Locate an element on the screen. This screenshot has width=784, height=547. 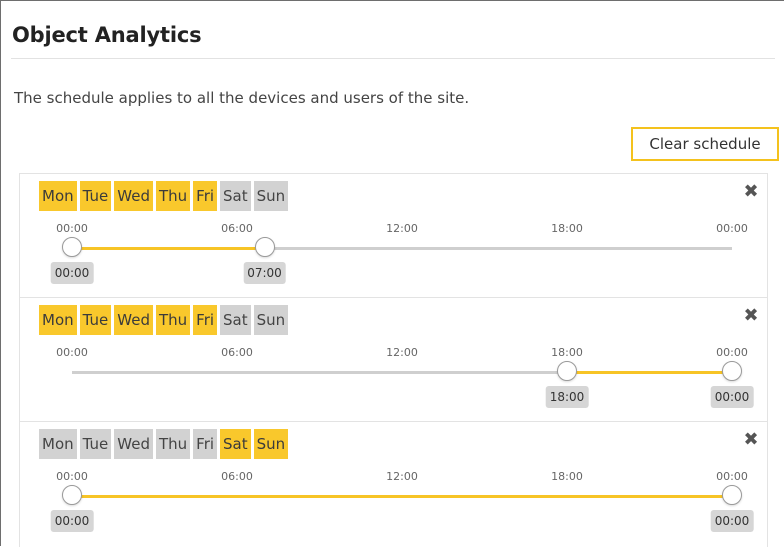
slider-value-start: 18:00 is located at coordinates (567, 397).